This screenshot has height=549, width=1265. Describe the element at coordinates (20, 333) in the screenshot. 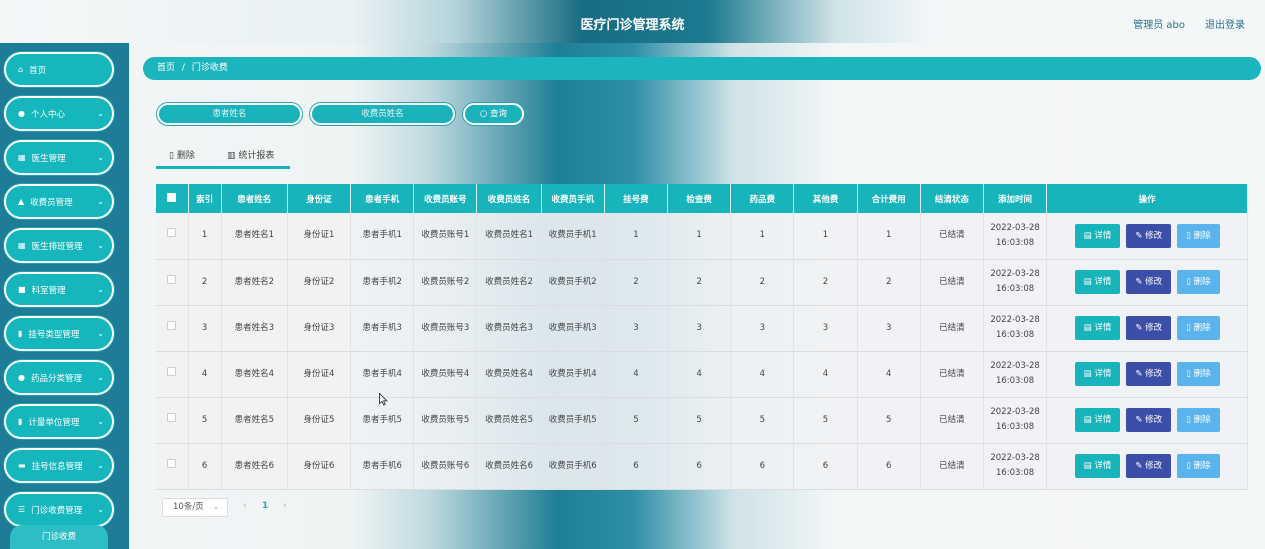

I see `clipboard-icon: ▮` at that location.